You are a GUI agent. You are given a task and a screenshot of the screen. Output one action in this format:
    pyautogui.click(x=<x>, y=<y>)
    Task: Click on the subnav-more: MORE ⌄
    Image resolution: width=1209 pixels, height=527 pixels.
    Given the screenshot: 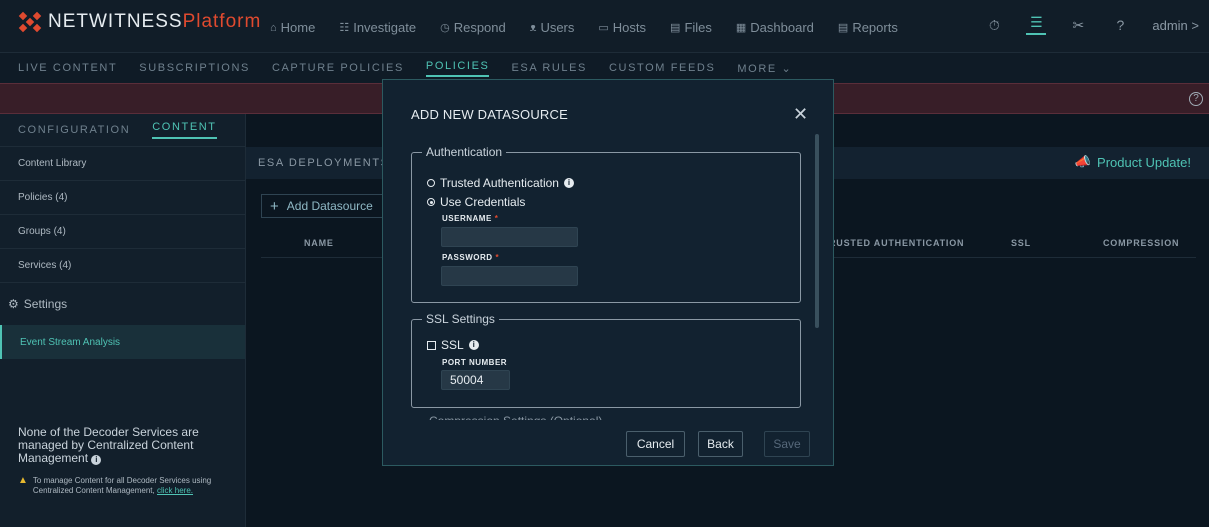 What is the action you would take?
    pyautogui.click(x=764, y=68)
    